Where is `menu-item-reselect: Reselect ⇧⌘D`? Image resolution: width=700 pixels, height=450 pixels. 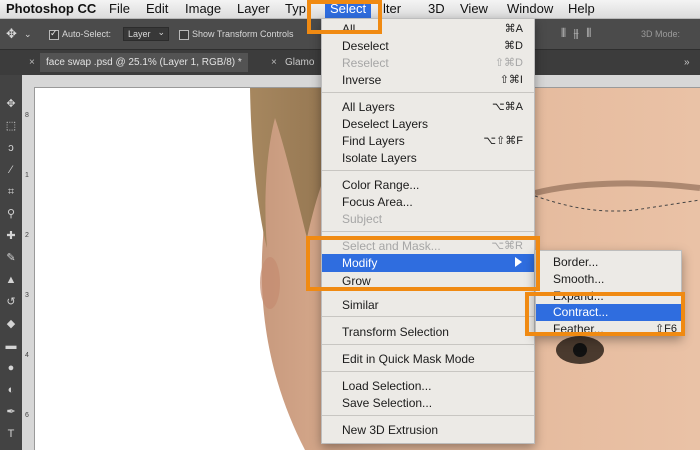 menu-item-reselect: Reselect ⇧⌘D is located at coordinates (432, 63).